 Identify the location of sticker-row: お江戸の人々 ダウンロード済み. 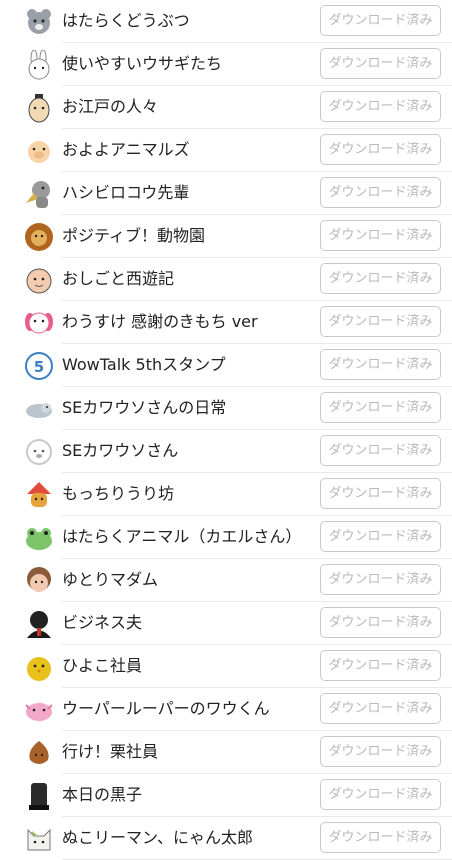
(226, 107).